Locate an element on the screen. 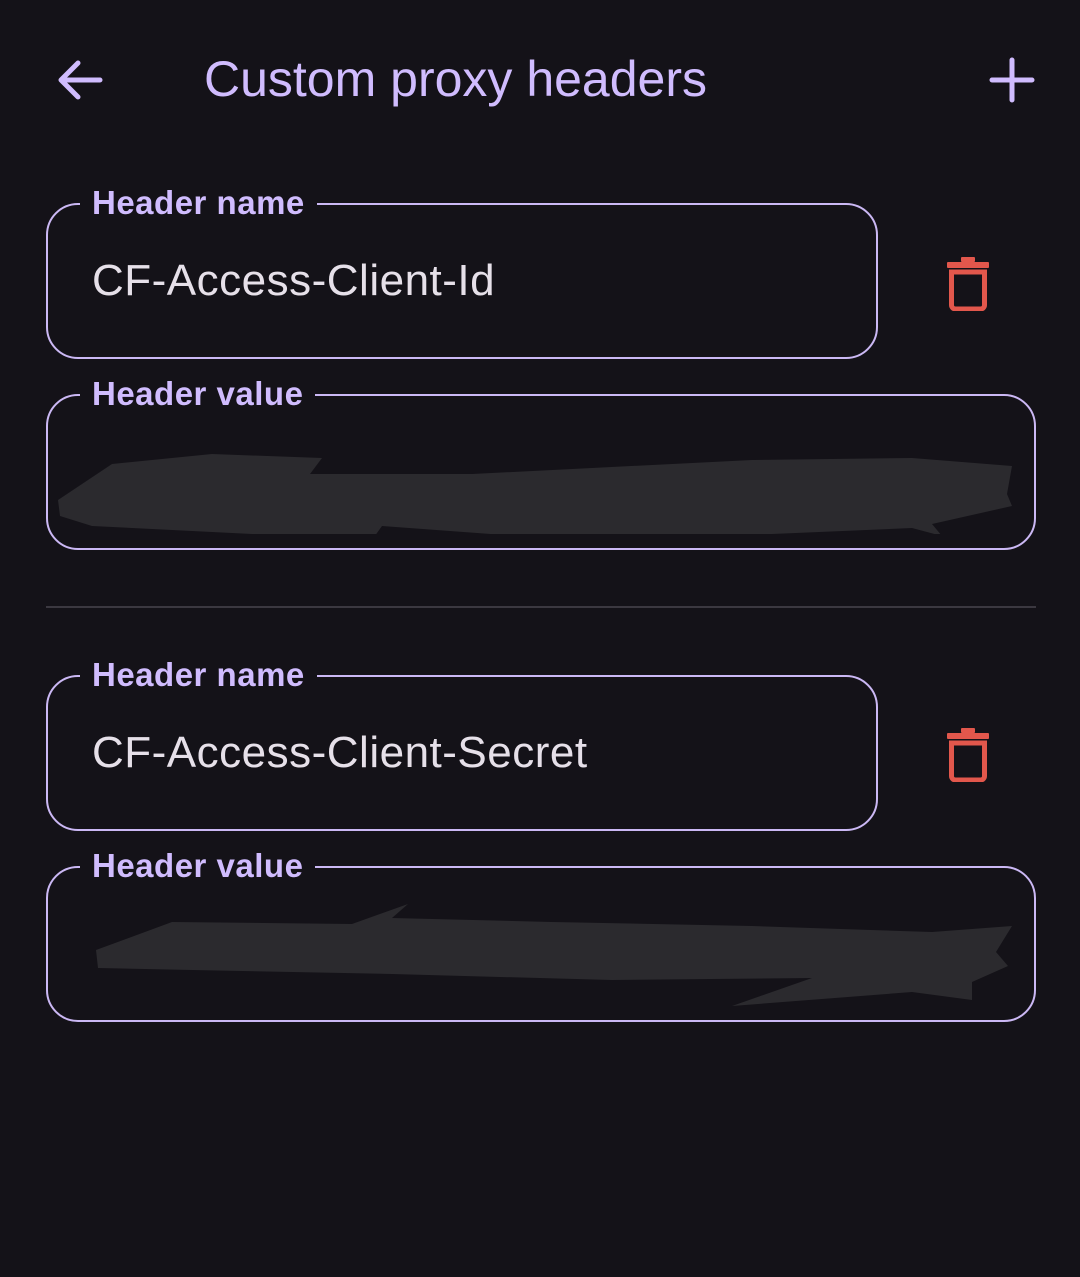 The height and width of the screenshot is (1277, 1080). plus-icon is located at coordinates (1012, 80).